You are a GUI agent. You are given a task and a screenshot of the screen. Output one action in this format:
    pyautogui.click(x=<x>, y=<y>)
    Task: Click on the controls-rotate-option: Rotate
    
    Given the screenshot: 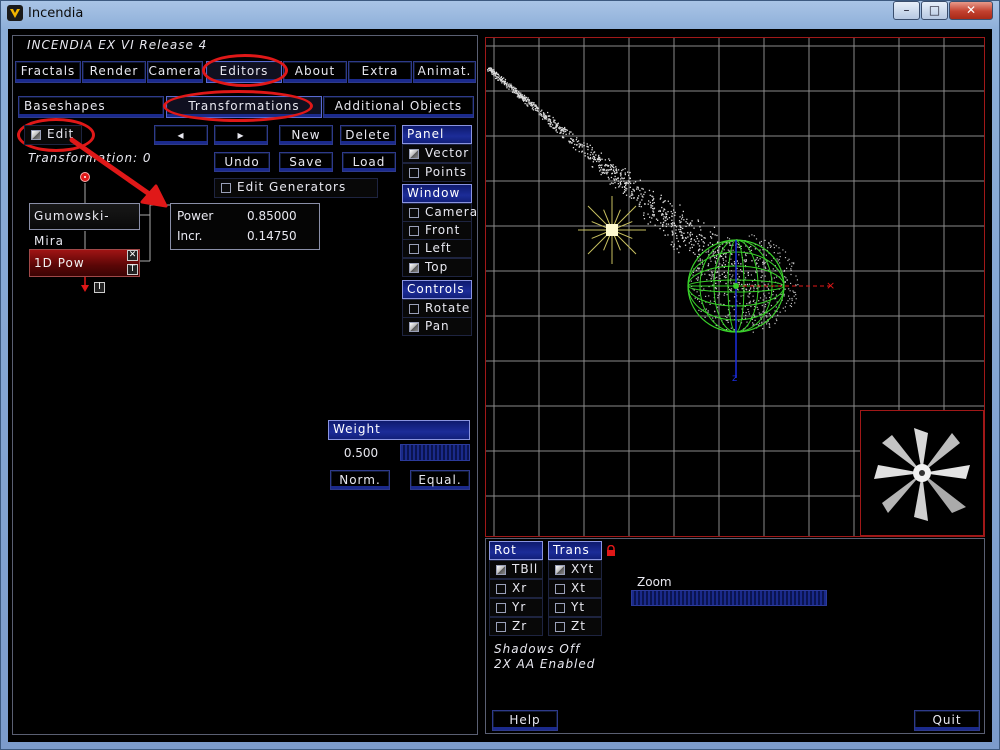 What is the action you would take?
    pyautogui.click(x=437, y=308)
    